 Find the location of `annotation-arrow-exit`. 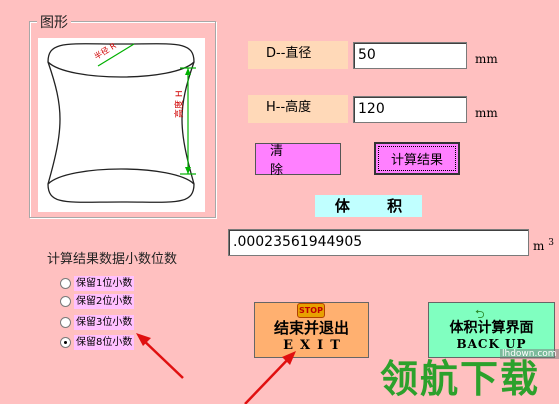

annotation-arrow-exit is located at coordinates (268, 379).